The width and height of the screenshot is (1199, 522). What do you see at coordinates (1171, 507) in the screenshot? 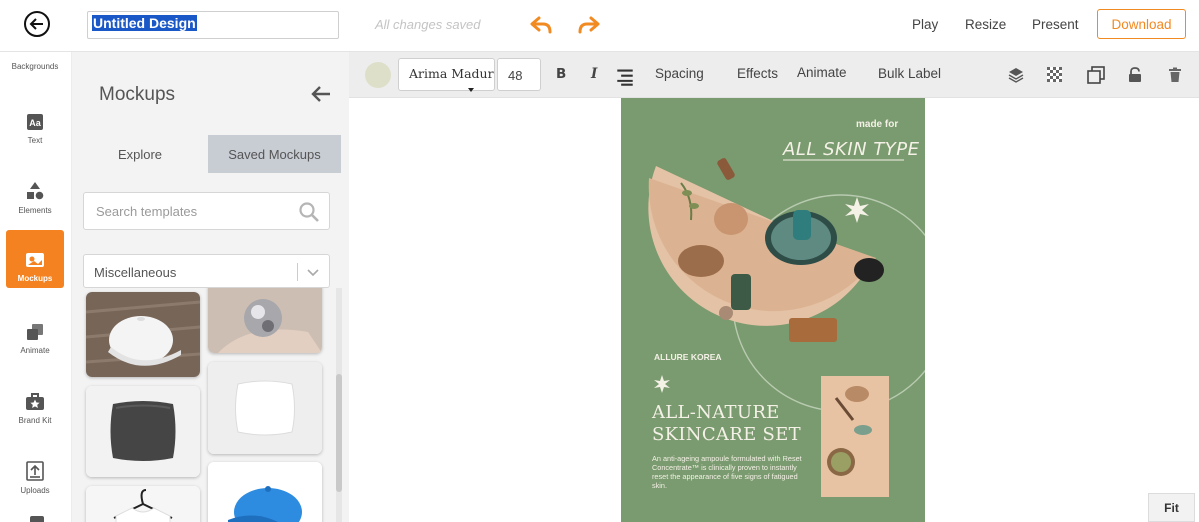
I see `fit-button: Fit` at bounding box center [1171, 507].